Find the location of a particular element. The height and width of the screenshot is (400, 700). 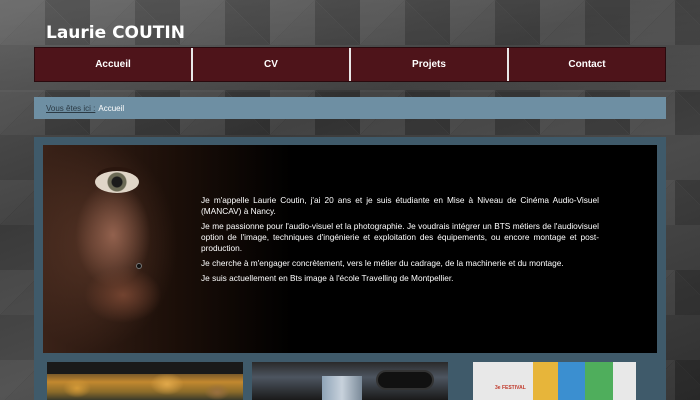

nav-item-accueil: Accueil is located at coordinates (114, 64).